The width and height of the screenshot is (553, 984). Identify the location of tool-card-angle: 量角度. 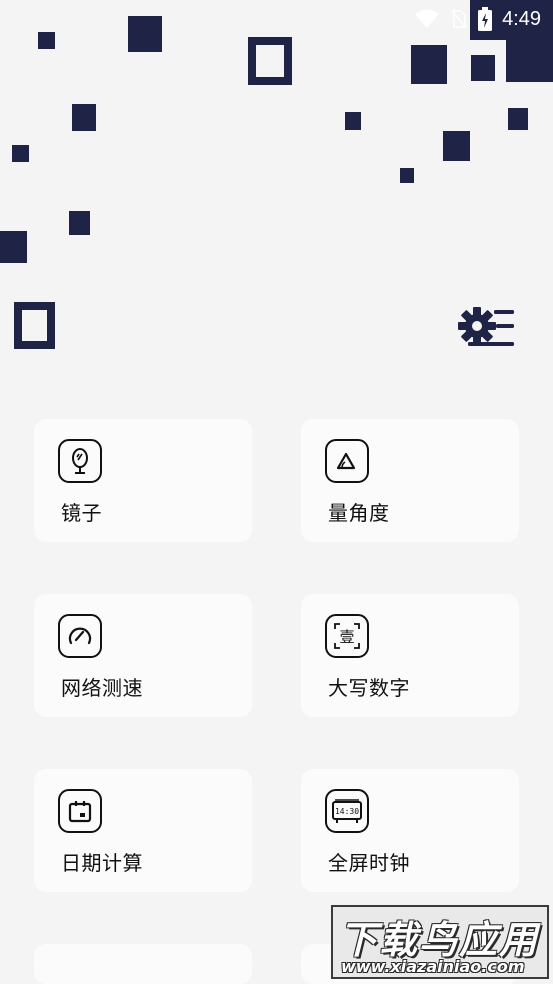
(410, 480).